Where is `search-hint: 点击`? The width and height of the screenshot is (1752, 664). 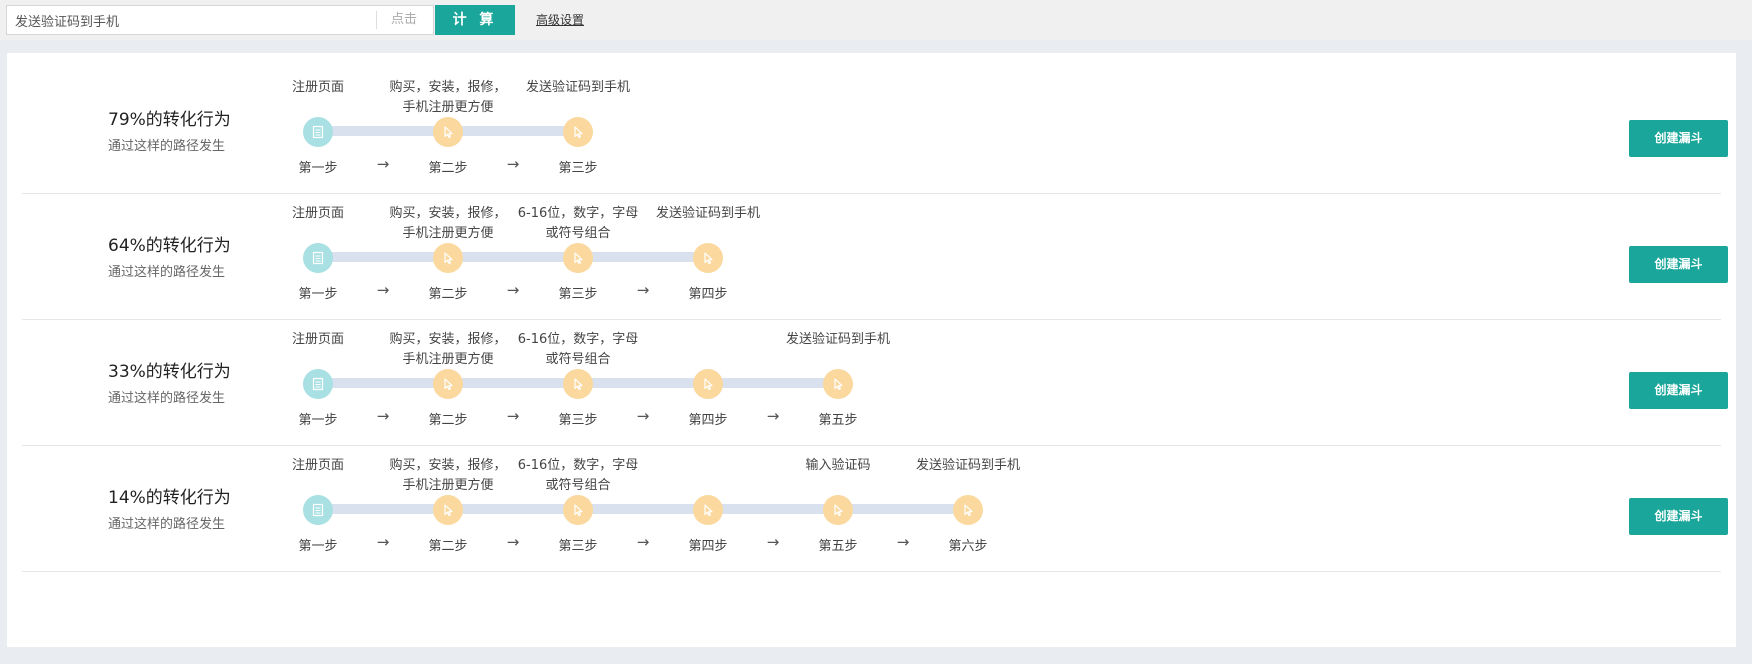
search-hint: 点击 is located at coordinates (404, 20).